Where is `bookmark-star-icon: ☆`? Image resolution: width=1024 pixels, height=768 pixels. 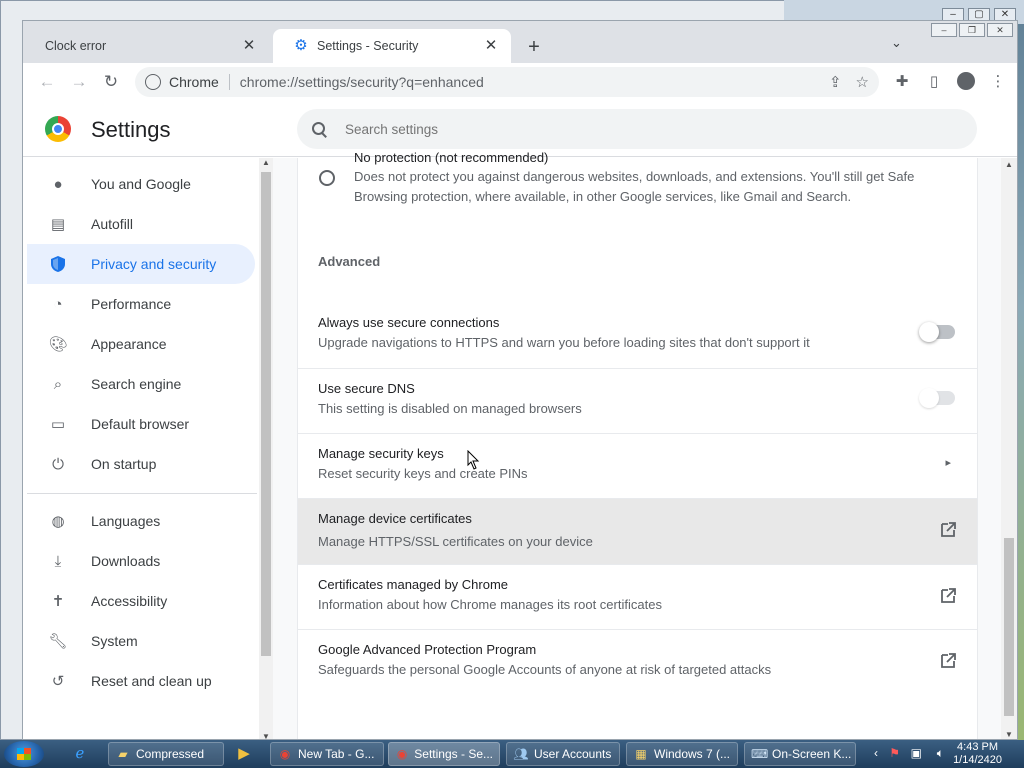
bookmark-star-icon: ☆ is located at coordinates (862, 82).